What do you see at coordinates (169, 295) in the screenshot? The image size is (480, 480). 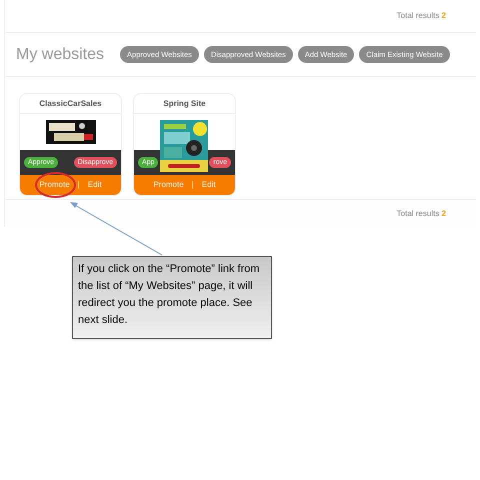 I see `callout-text: If you click on the “Promote” link from the list of “My Websites” page, it will redirect you the promote place. See next slide.` at bounding box center [169, 295].